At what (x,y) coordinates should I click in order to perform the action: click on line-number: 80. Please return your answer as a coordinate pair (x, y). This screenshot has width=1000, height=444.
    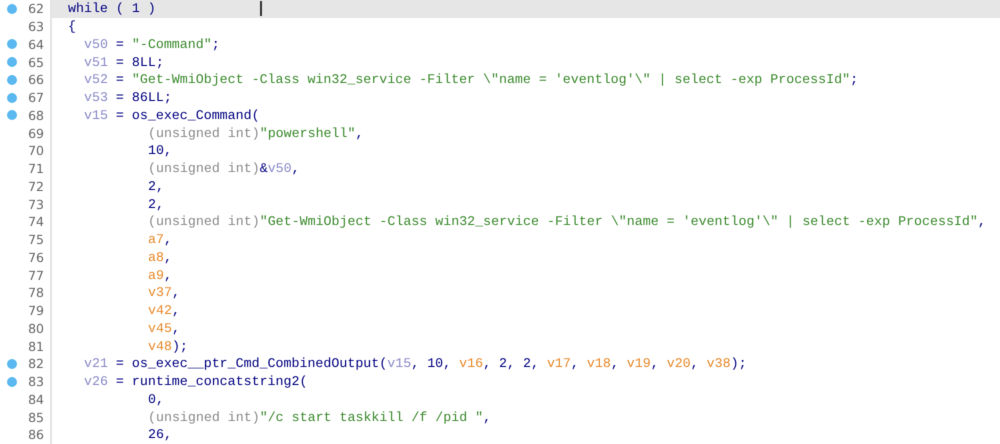
    Looking at the image, I should click on (36, 328).